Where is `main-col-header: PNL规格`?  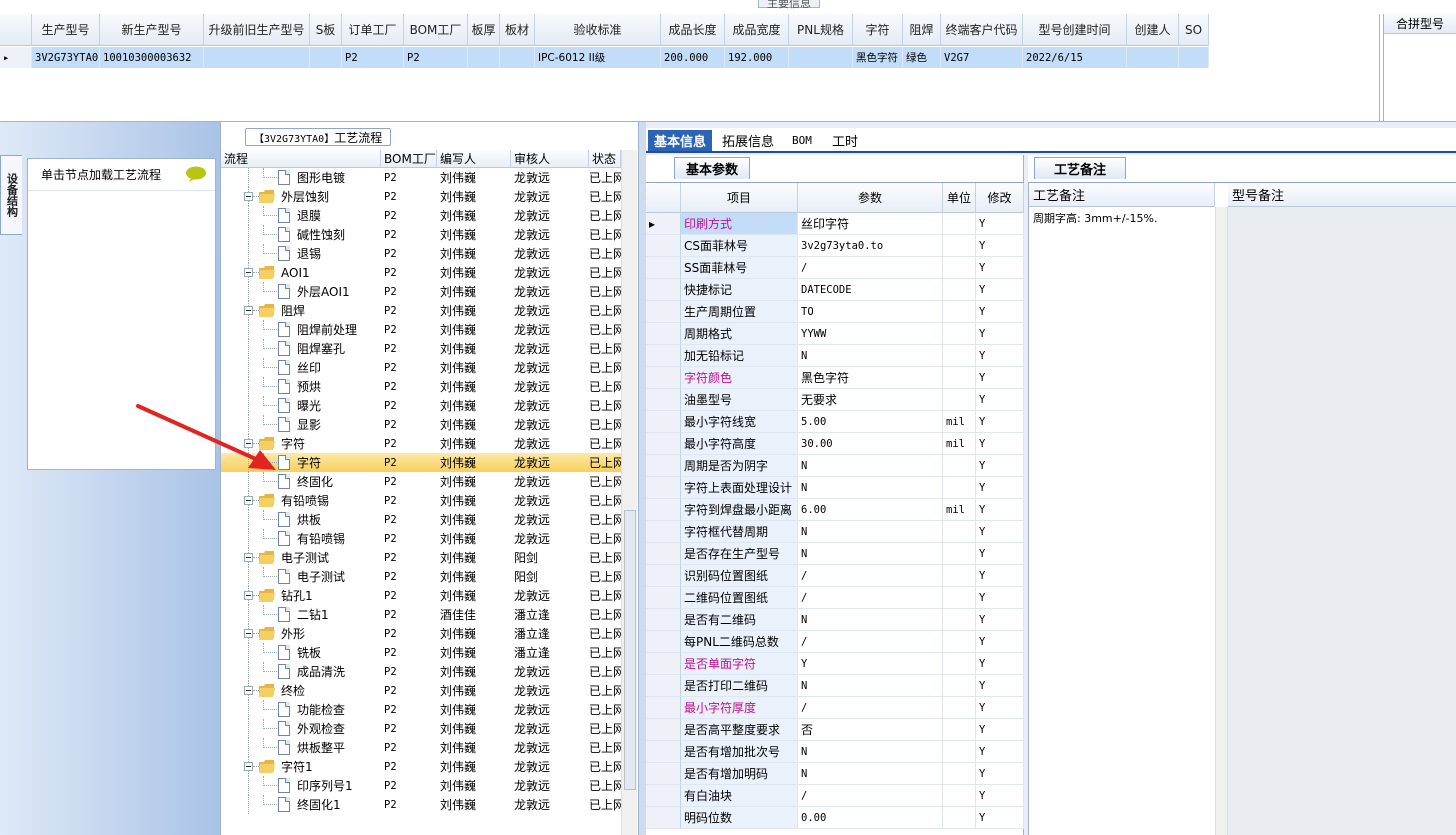 main-col-header: PNL规格 is located at coordinates (821, 30).